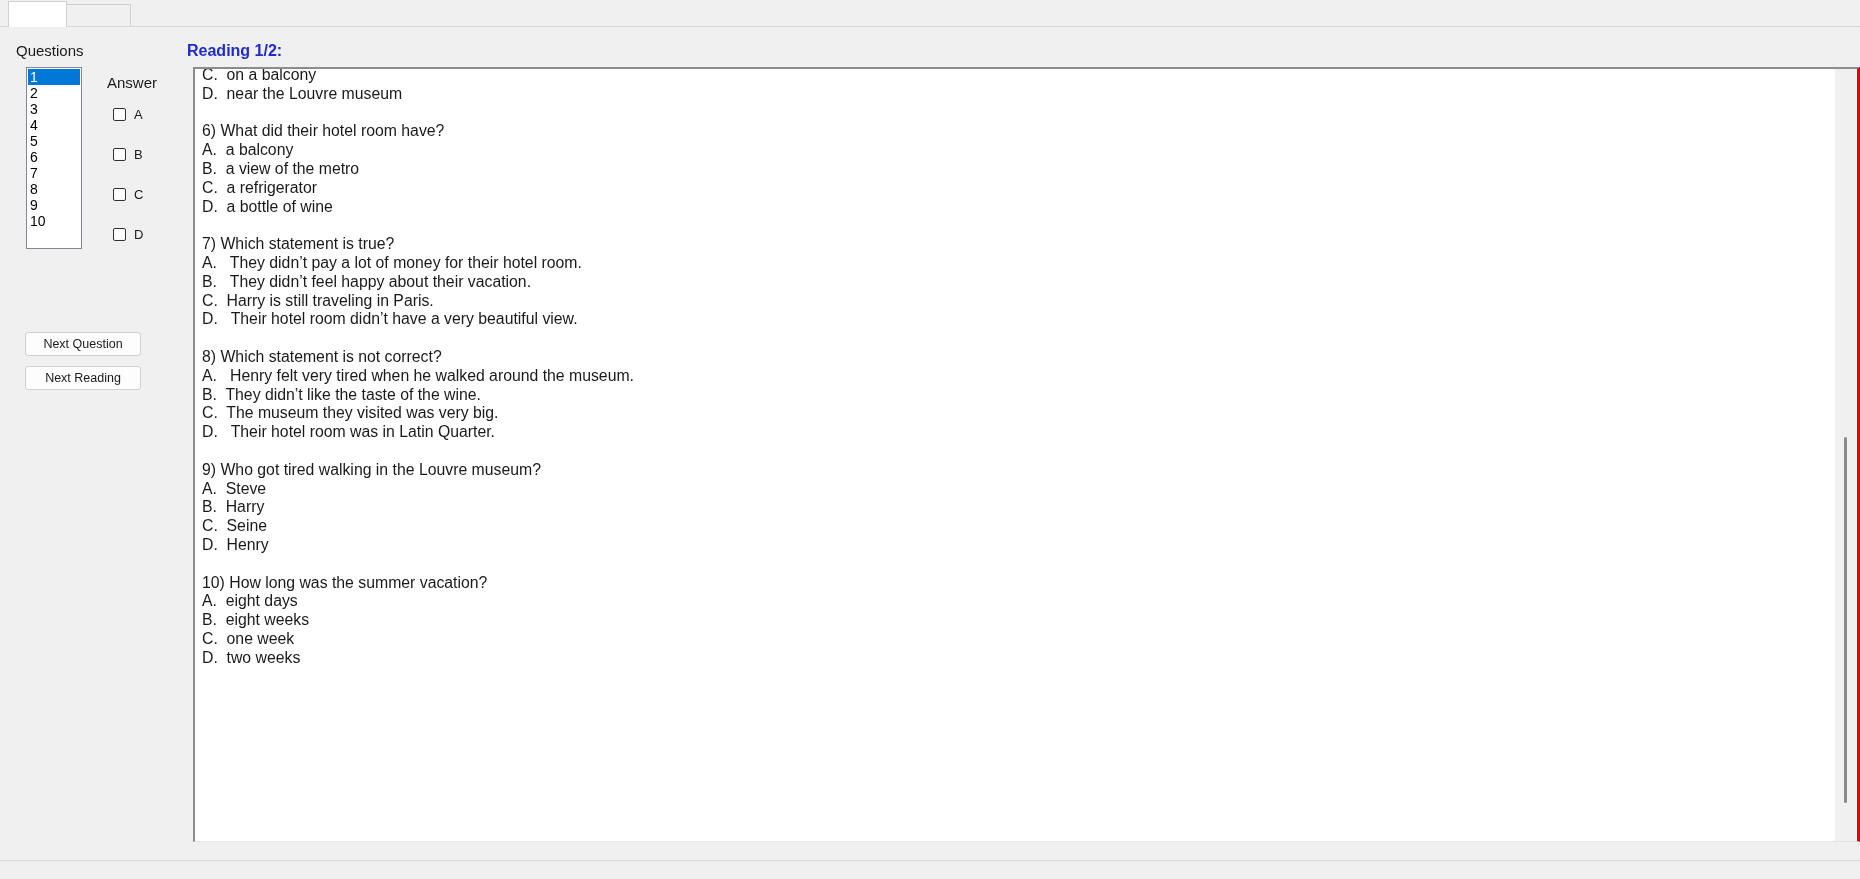  Describe the element at coordinates (132, 82) in the screenshot. I see `answer-label: Answer` at that location.